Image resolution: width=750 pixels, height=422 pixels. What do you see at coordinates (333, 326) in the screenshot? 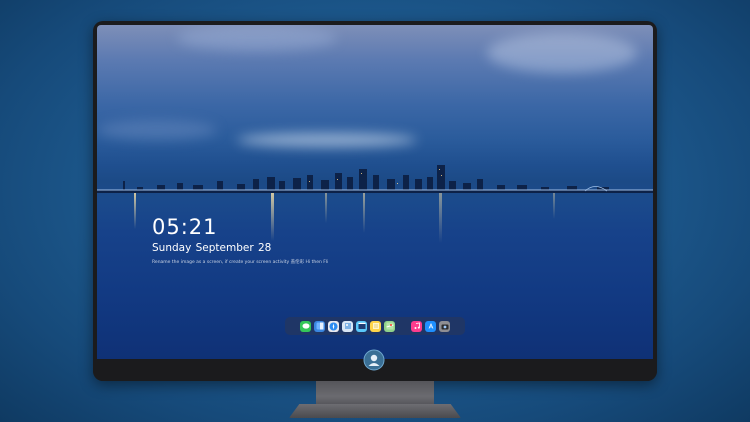
I see `safari-icon` at bounding box center [333, 326].